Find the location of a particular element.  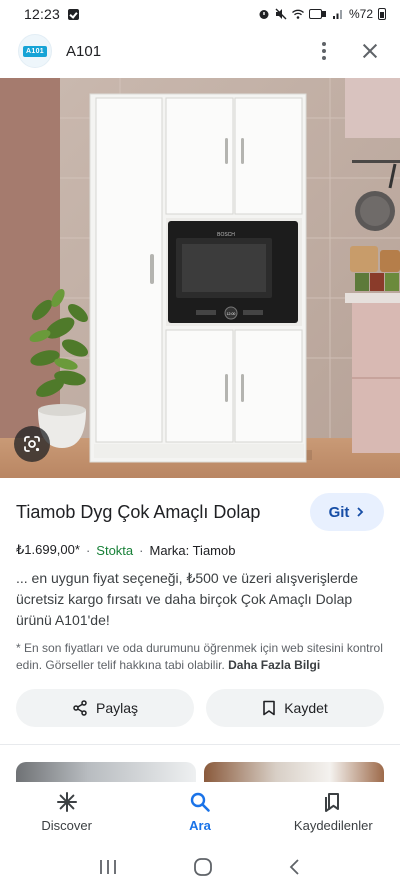

product-title-row: Tiamob Dyg Çok Amaçlı Dolap Git is located at coordinates (200, 512).